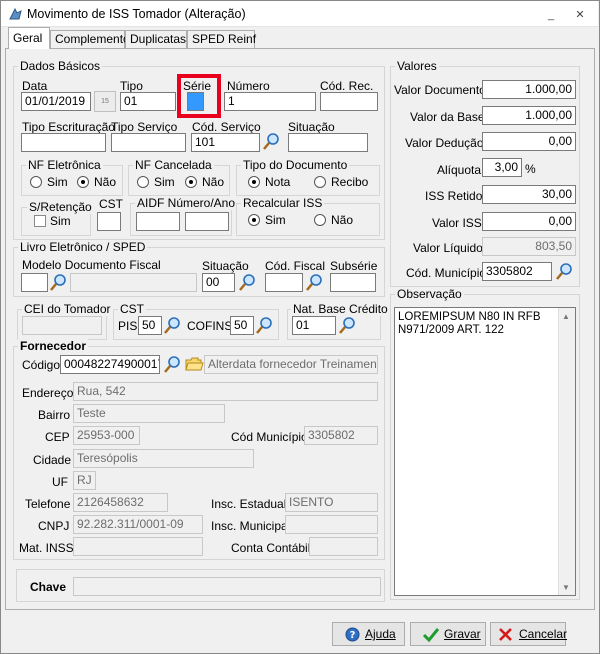 The image size is (600, 654). Describe the element at coordinates (251, 526) in the screenshot. I see `insc-municipal-label: Insc. Municipal` at that location.